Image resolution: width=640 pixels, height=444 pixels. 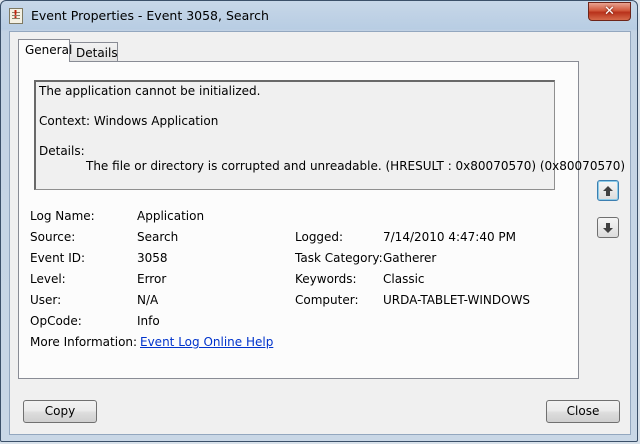 I want to click on user-label: User:, so click(x=46, y=300).